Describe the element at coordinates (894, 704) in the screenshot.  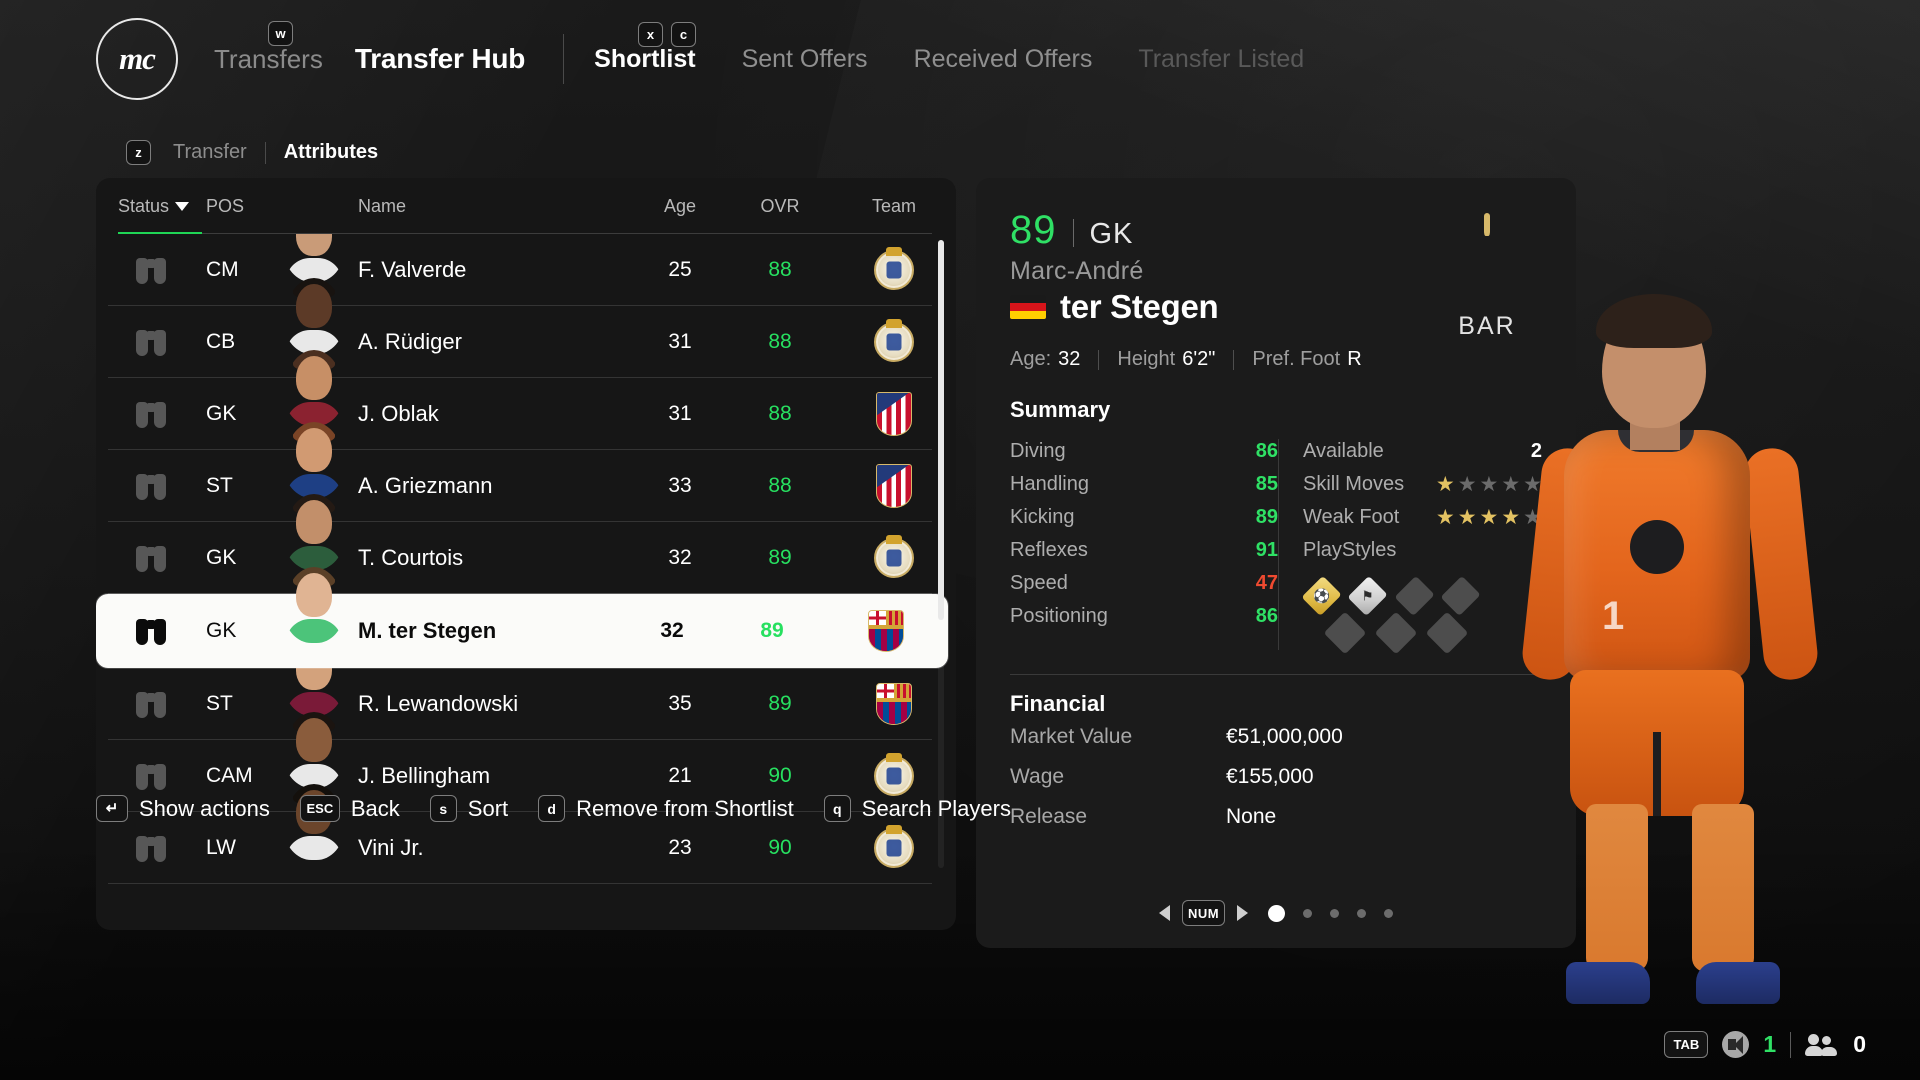
I see `barcelona-crest-icon` at that location.